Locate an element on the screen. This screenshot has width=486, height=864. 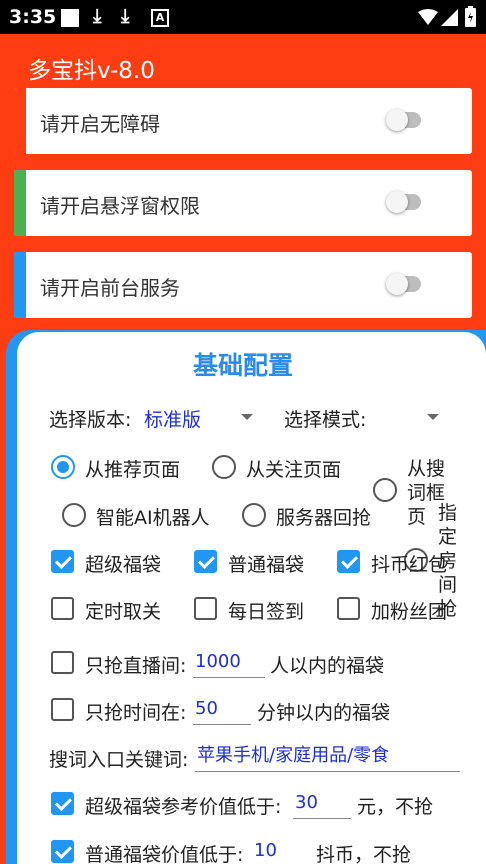
radio-ai-bot is located at coordinates (74, 515).